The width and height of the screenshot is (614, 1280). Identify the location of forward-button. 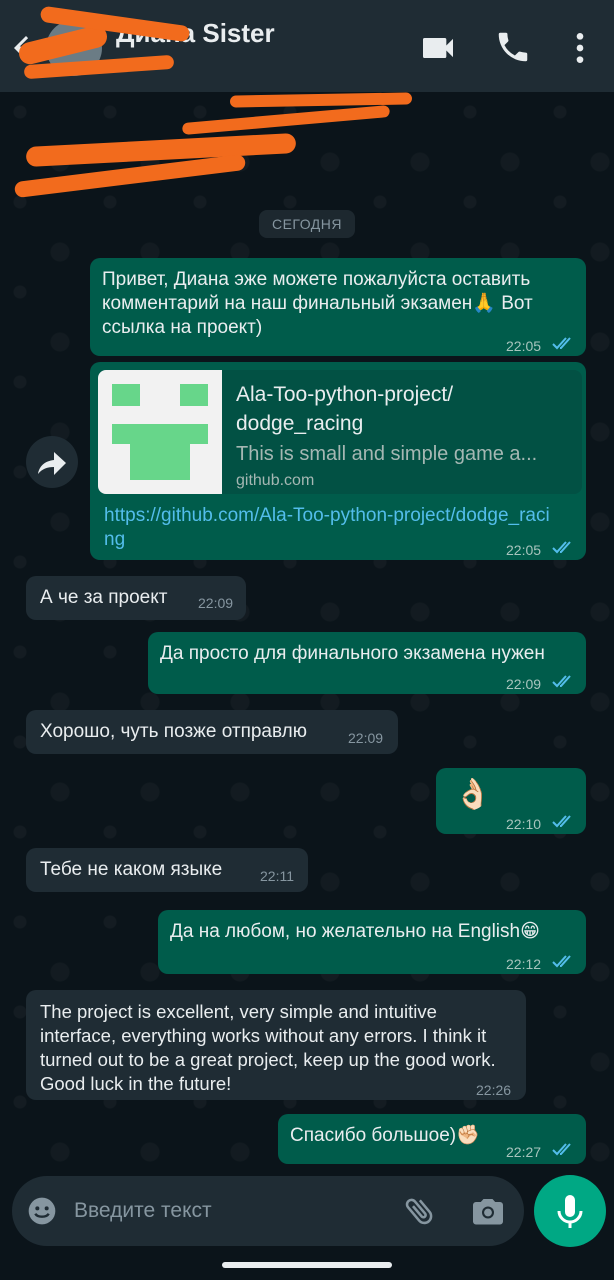
(52, 462).